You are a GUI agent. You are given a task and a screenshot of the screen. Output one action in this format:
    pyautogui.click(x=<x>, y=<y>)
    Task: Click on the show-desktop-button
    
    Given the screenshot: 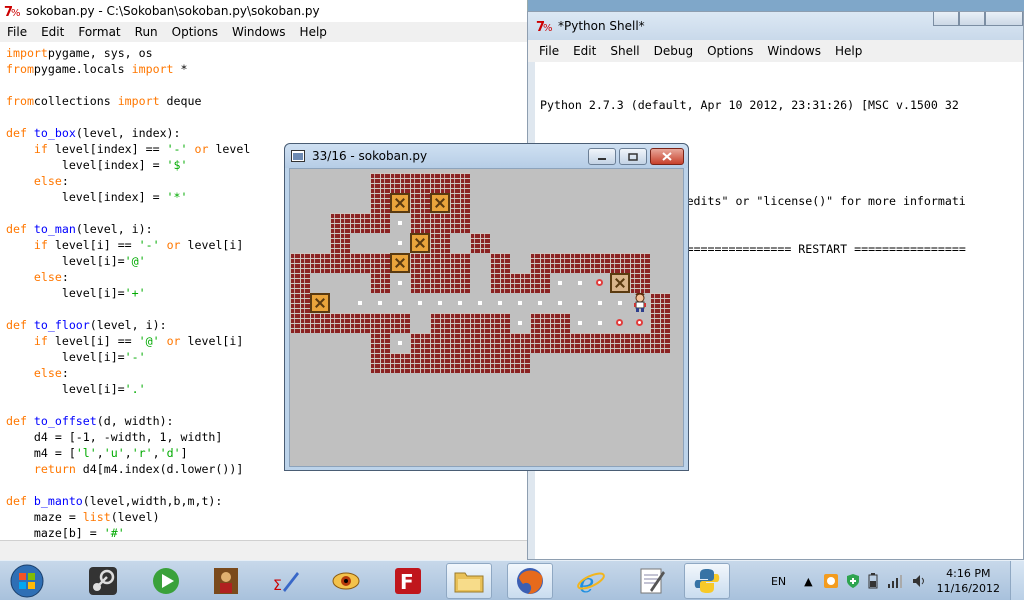 What is the action you would take?
    pyautogui.click(x=1017, y=580)
    